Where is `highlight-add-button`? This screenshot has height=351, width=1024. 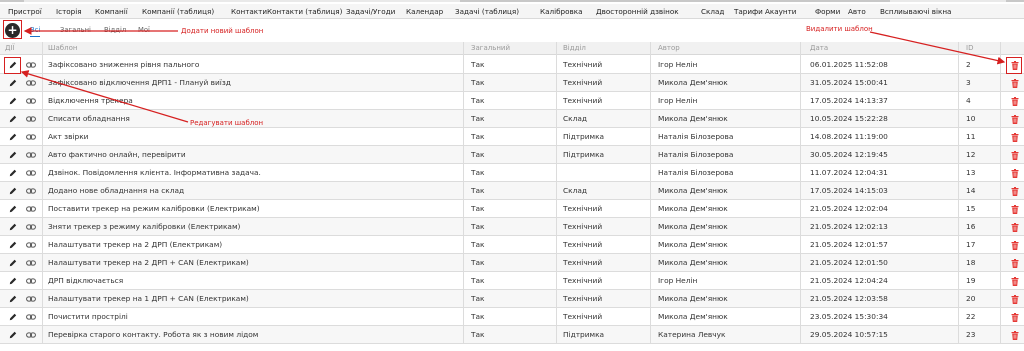 highlight-add-button is located at coordinates (12, 29).